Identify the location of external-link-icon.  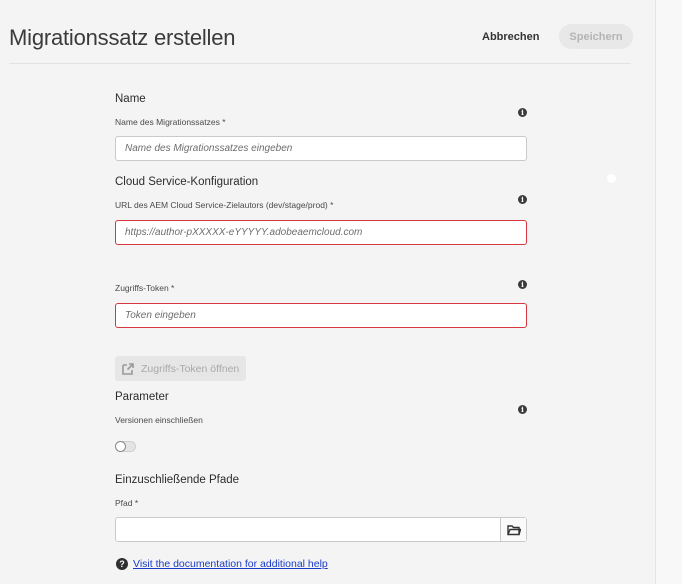
(128, 368).